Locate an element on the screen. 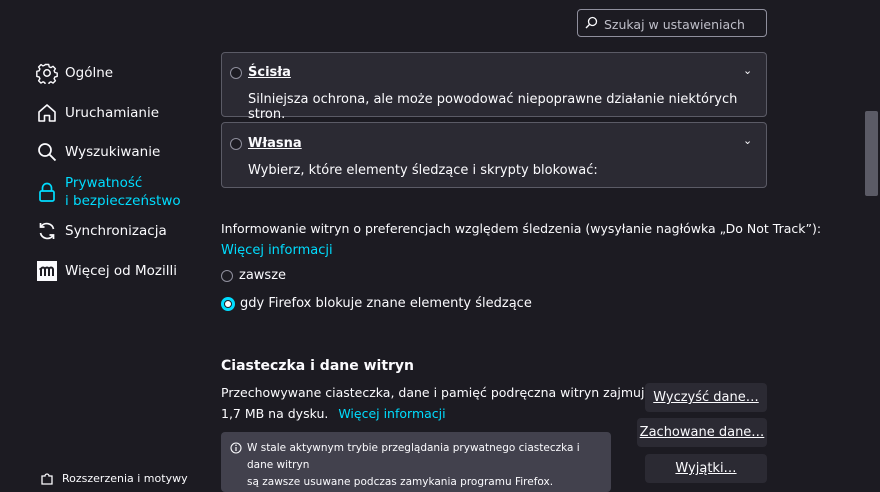  sidebar-item-label: Ogólne is located at coordinates (89, 73).